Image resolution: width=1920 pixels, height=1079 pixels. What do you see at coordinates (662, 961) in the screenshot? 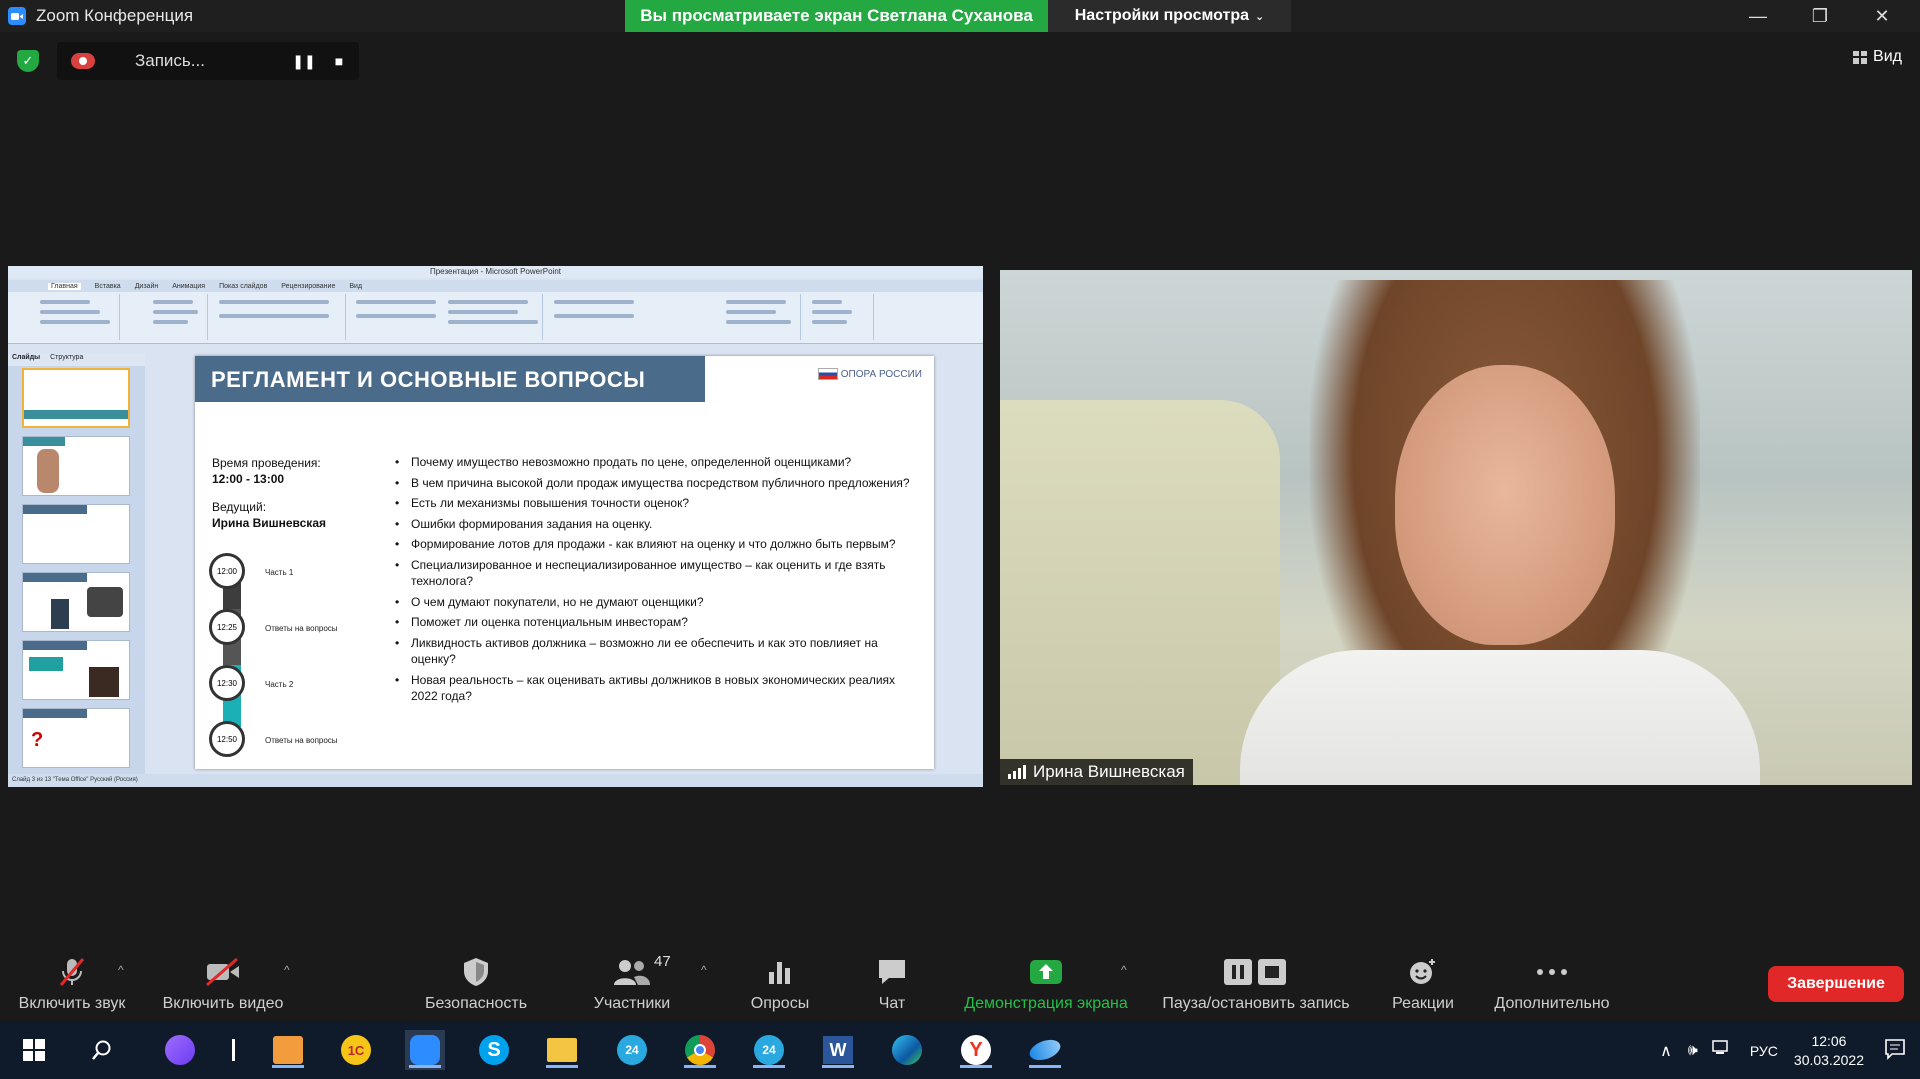
I see `participants-count: 47` at bounding box center [662, 961].